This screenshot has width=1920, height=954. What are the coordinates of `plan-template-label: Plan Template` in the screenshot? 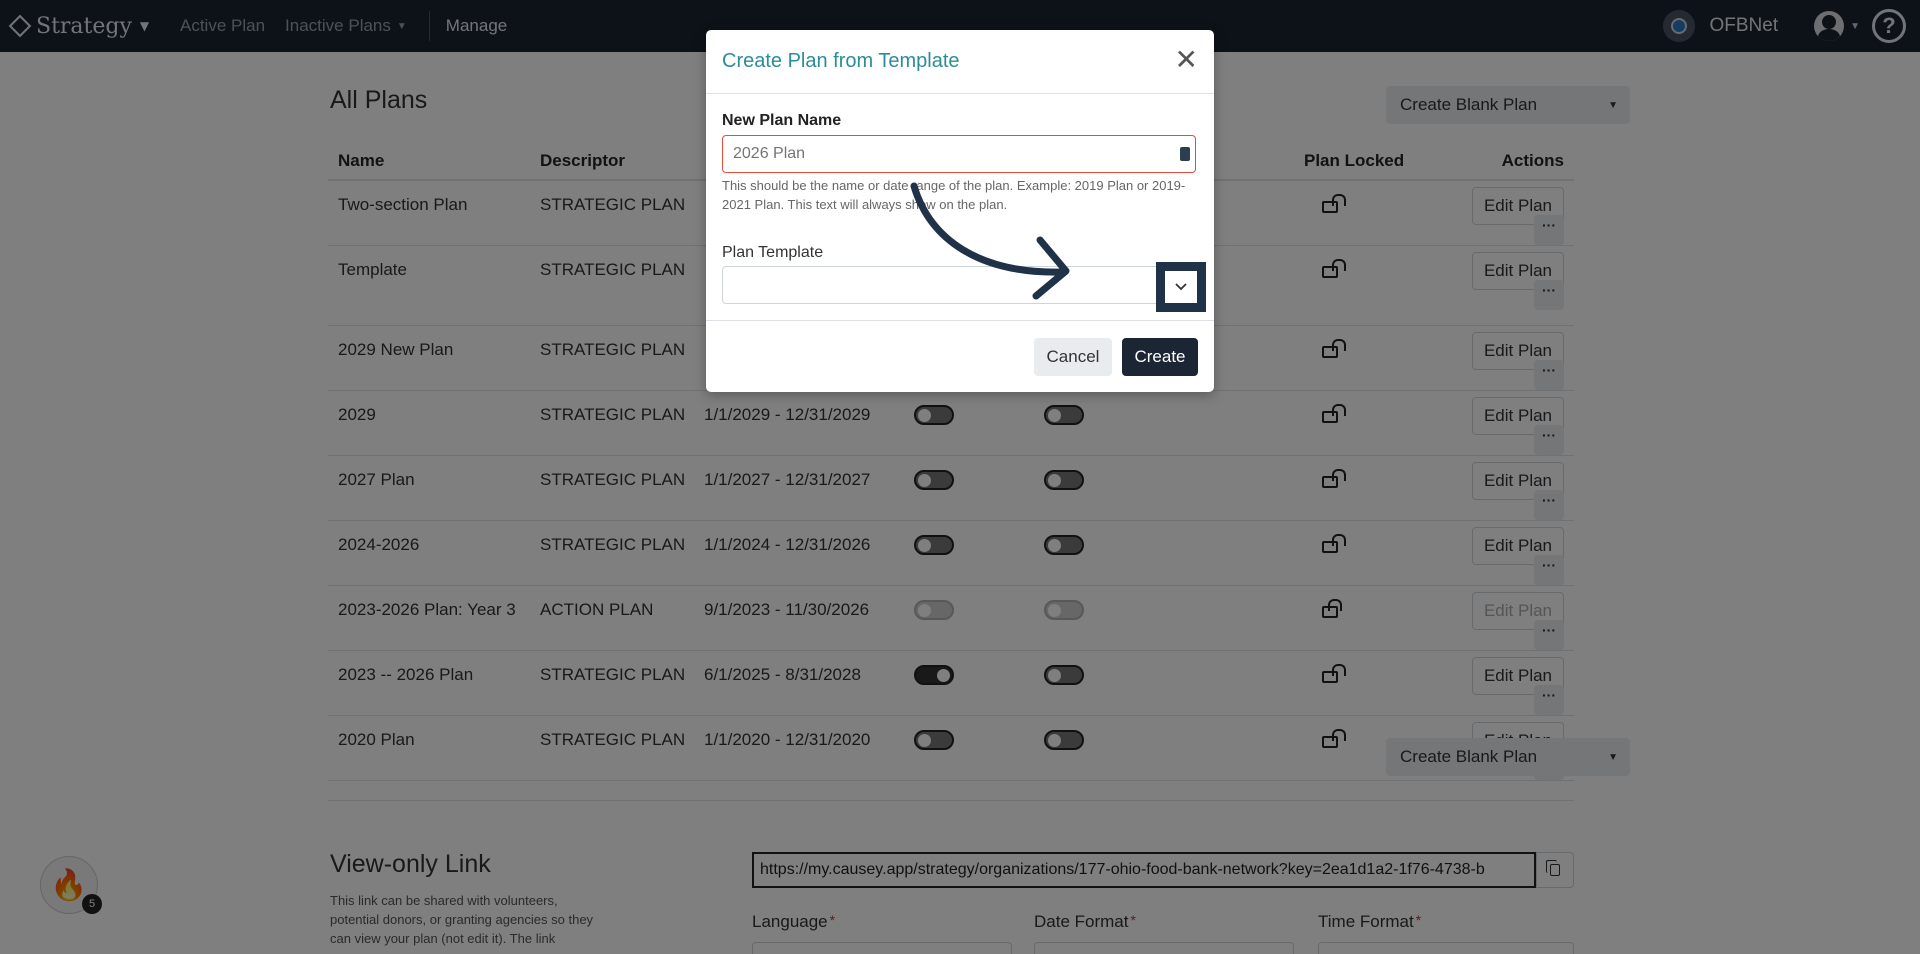 It's located at (773, 252).